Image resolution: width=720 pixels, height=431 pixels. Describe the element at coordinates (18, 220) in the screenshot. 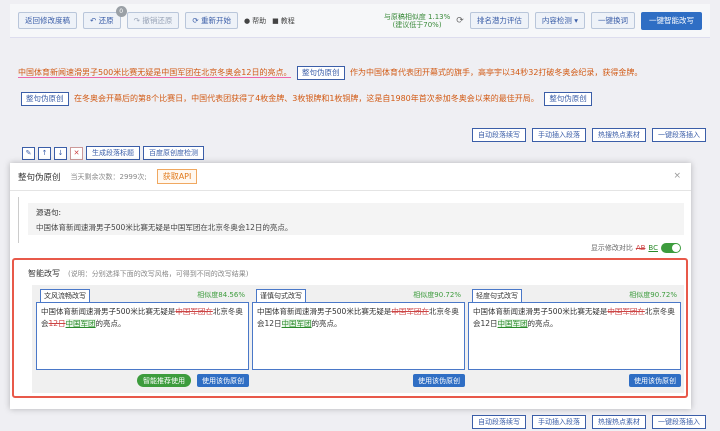

I see `divider` at that location.